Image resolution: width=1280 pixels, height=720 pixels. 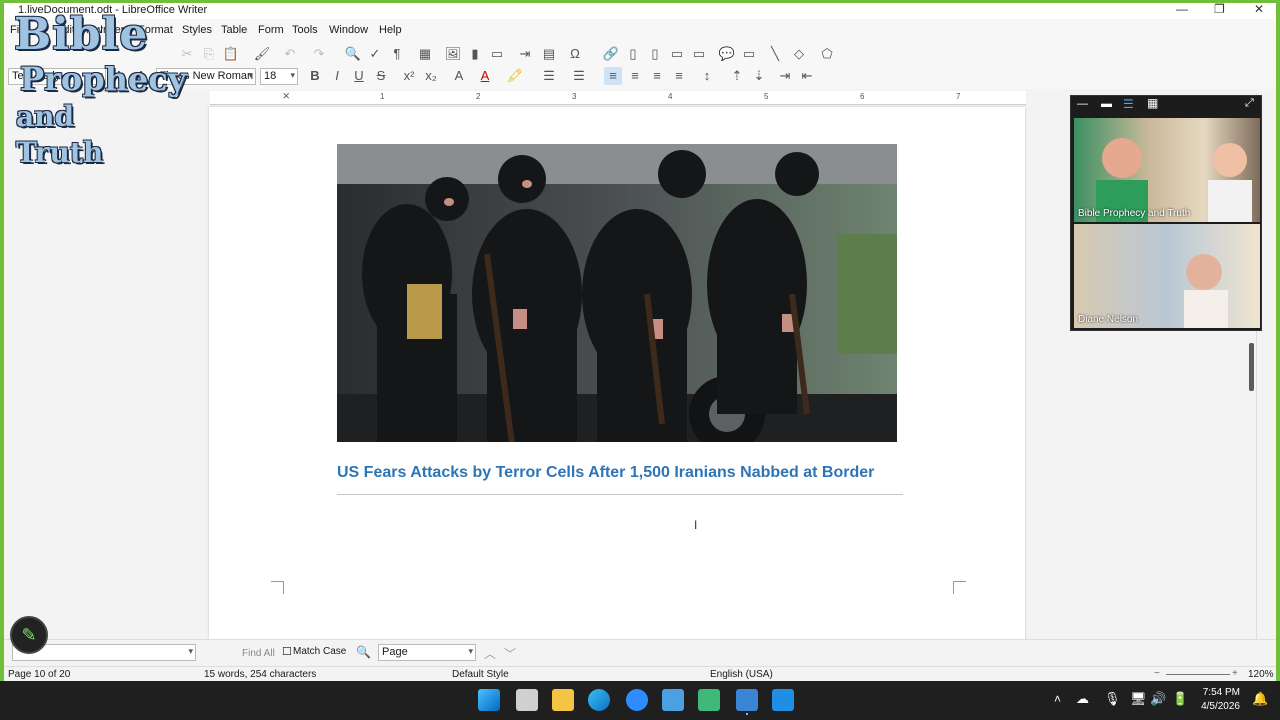 What do you see at coordinates (1235, 673) in the screenshot?
I see `zoom-in-icon: +` at bounding box center [1235, 673].